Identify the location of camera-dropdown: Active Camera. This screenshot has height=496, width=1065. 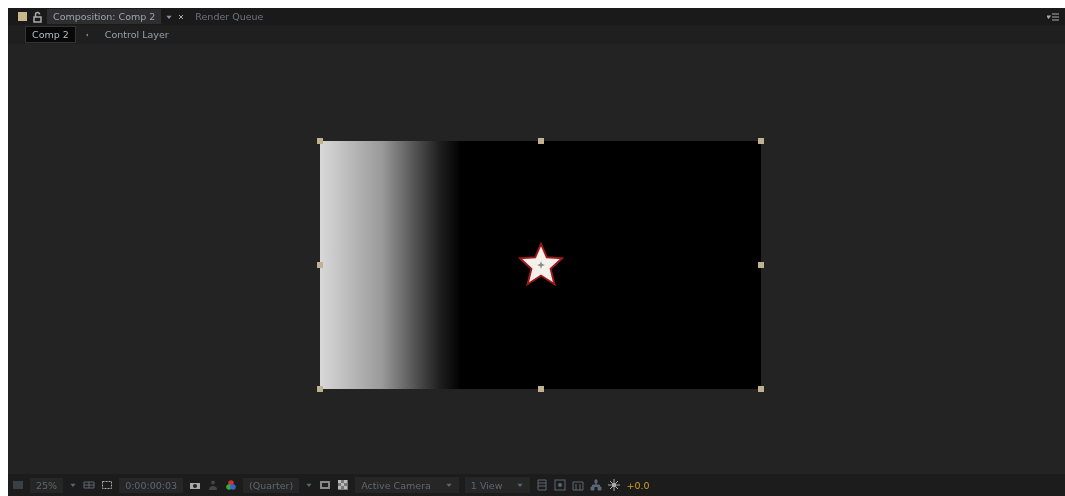
(407, 485).